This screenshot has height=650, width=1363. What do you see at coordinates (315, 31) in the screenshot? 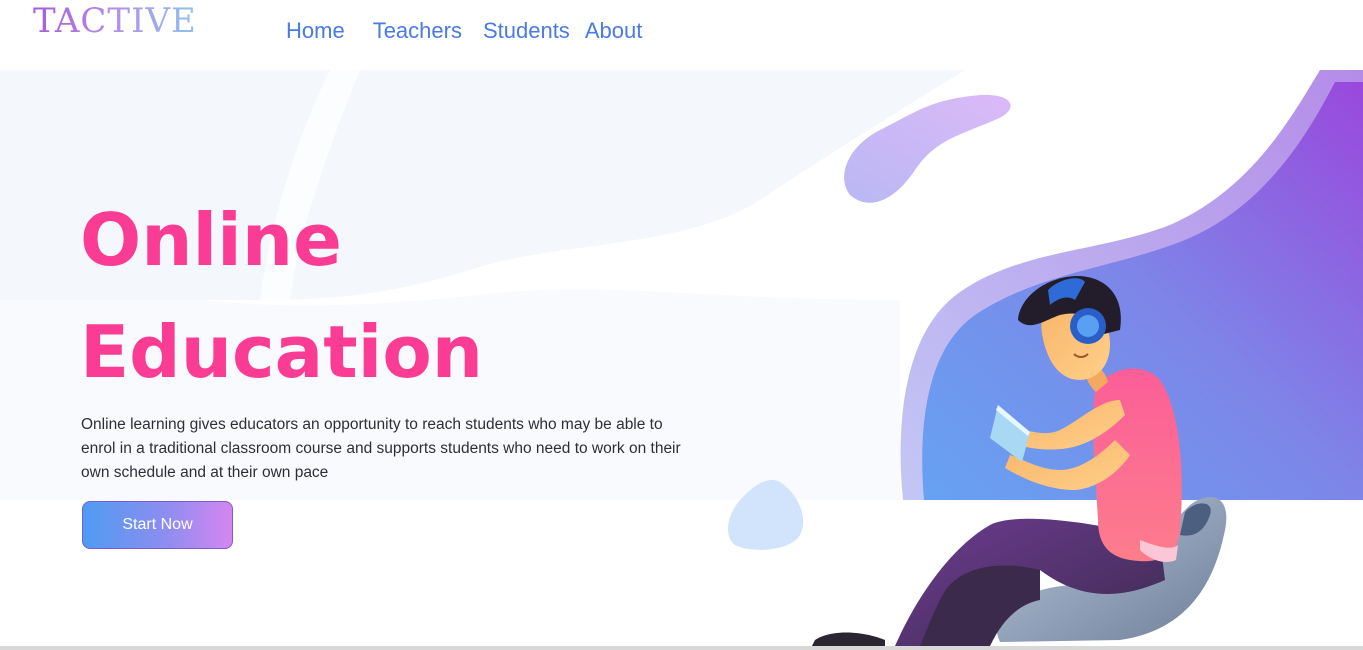
I see `nav-home: Home` at bounding box center [315, 31].